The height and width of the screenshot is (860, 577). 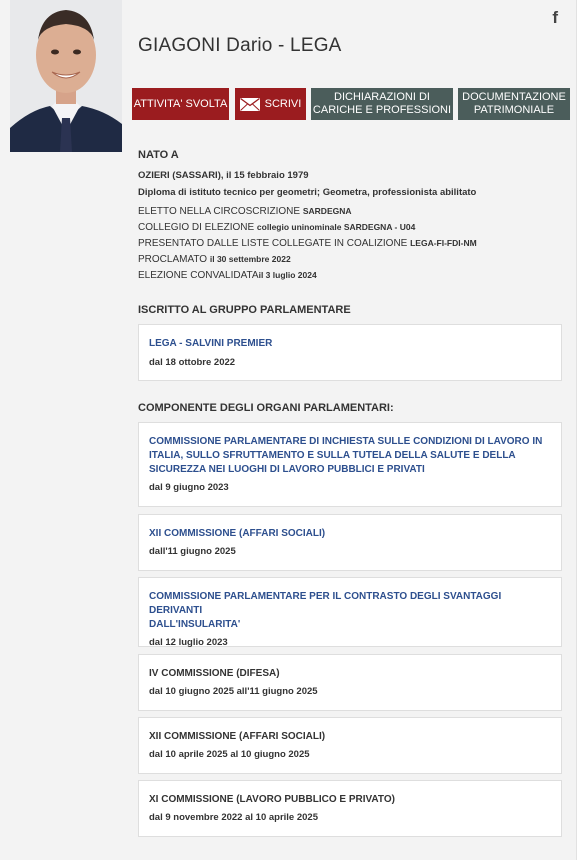 I want to click on attivita-svolta-label: ATTIVITA' SVOLTA, so click(x=180, y=103).